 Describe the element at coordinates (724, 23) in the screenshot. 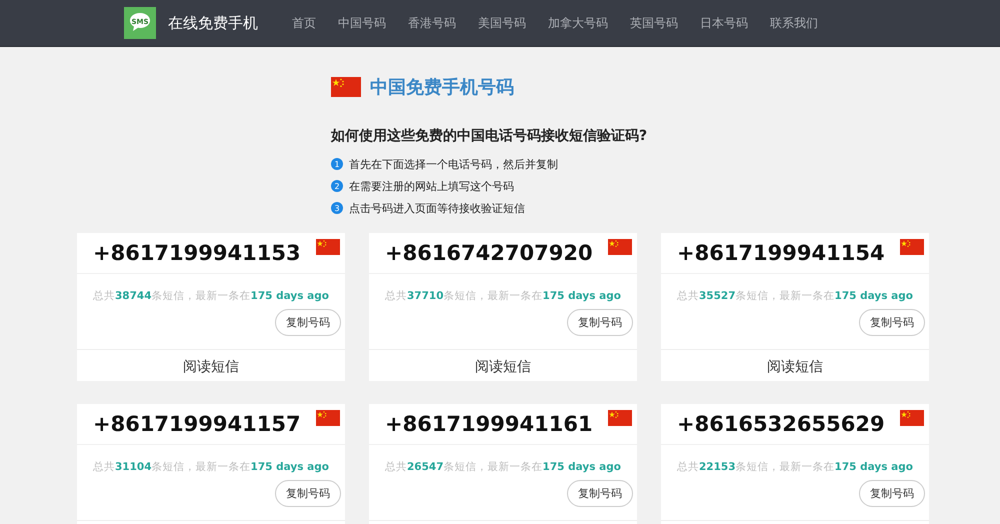

I see `nav-link: 日本号码` at that location.